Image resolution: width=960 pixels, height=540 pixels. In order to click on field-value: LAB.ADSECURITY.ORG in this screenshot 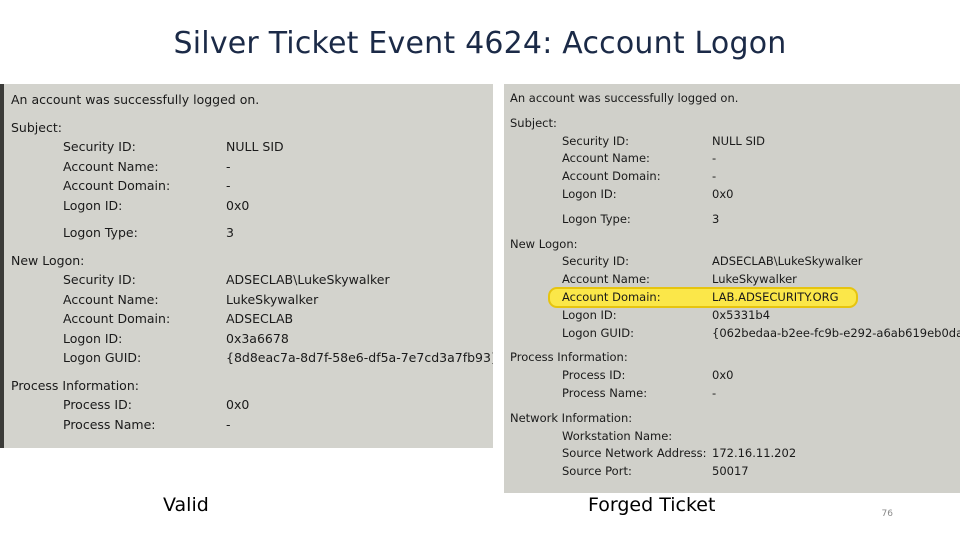, I will do `click(775, 297)`.